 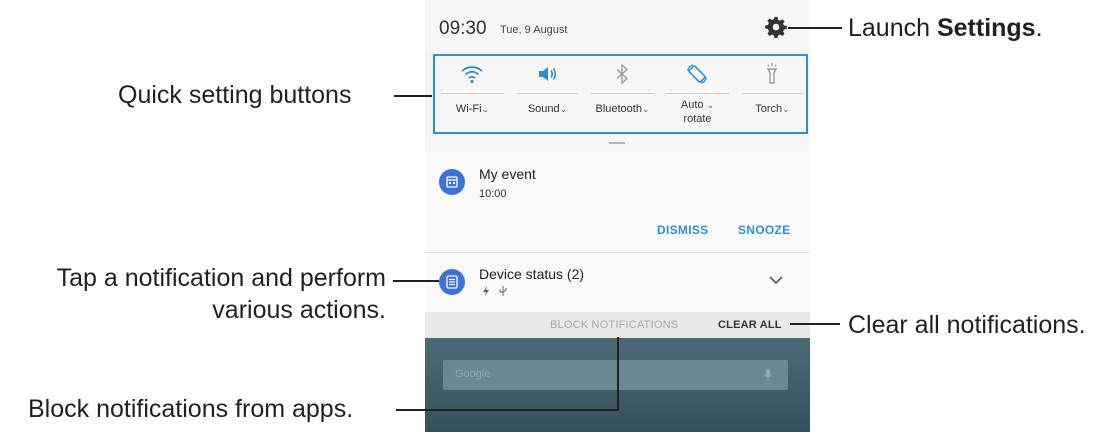 I want to click on panel-drag-area, so click(x=617, y=143).